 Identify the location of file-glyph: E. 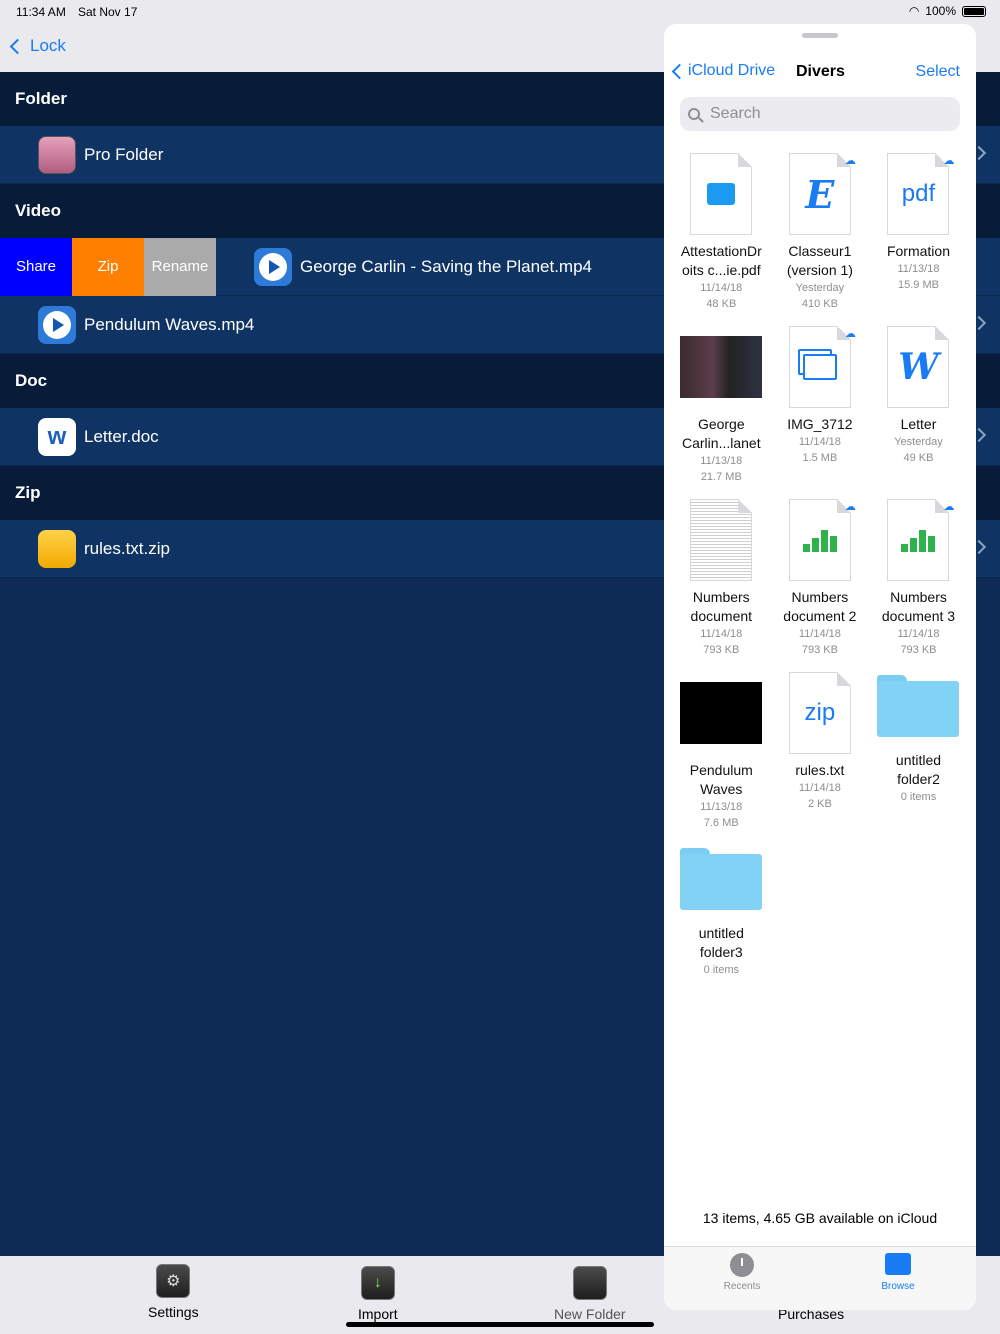
(820, 194).